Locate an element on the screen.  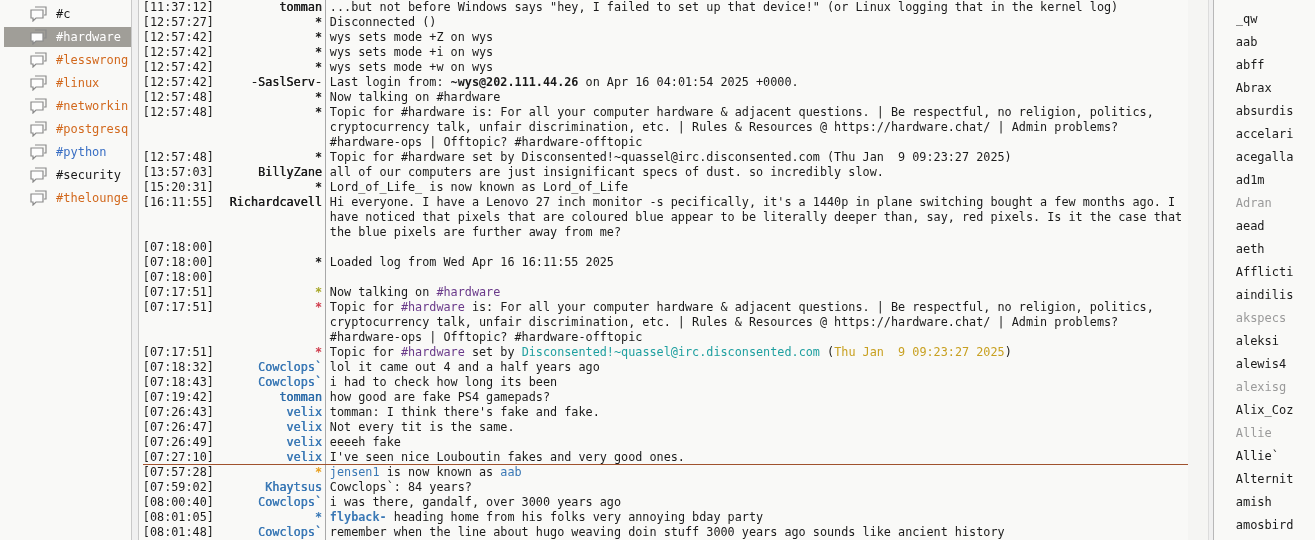
timestamp: [08:01:48] is located at coordinates (178, 532).